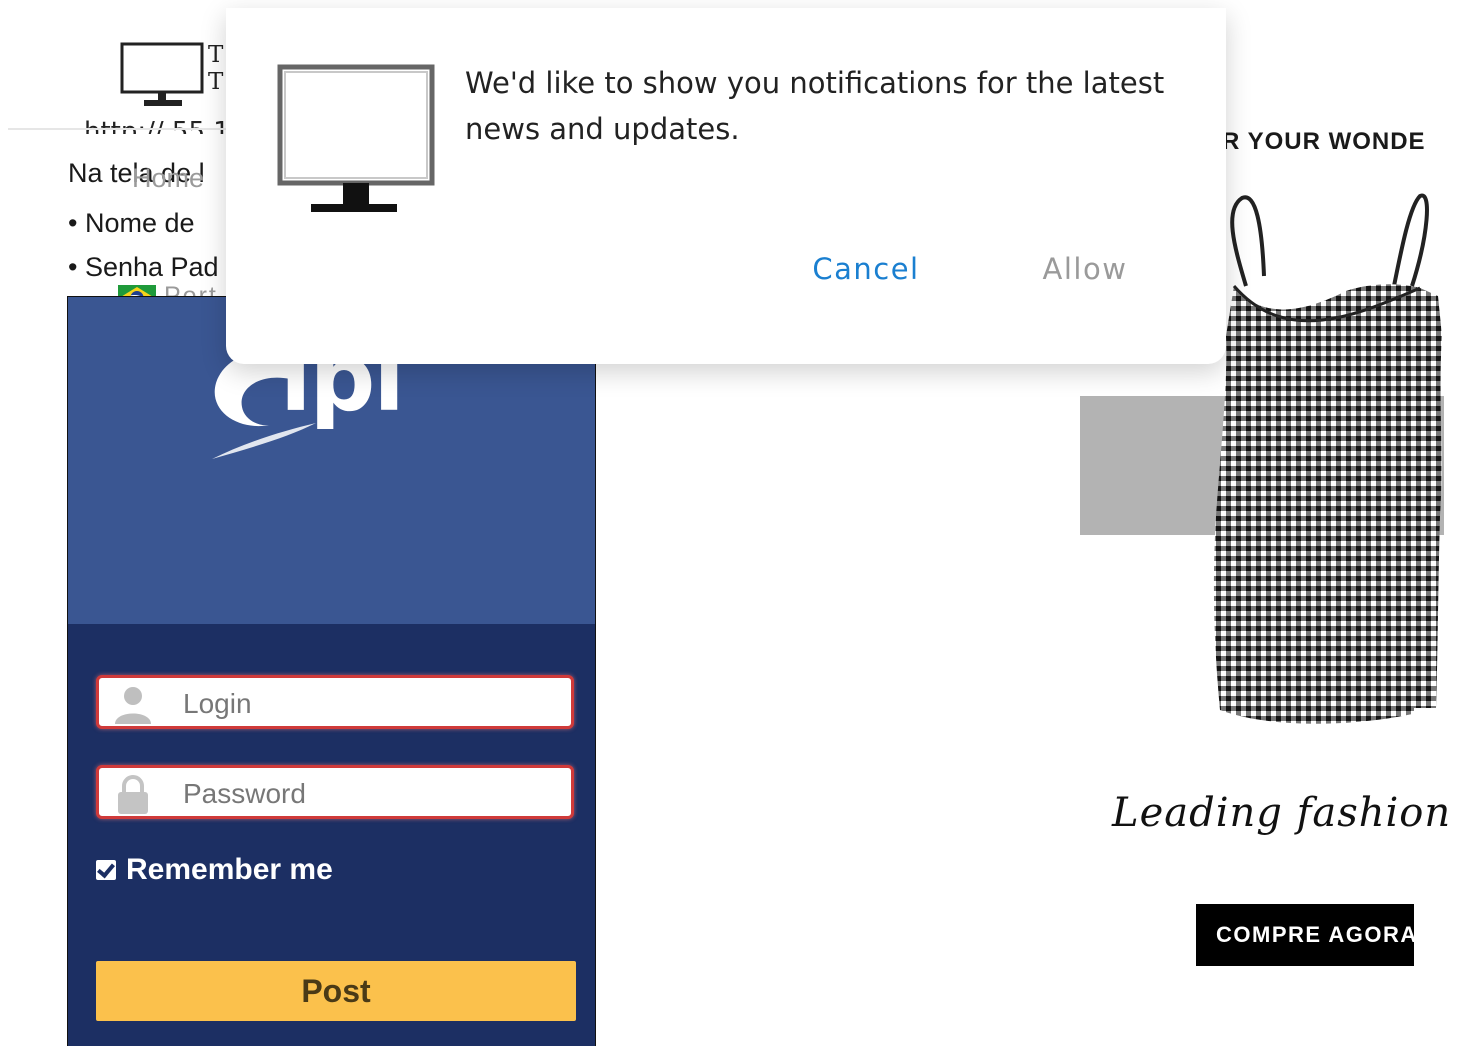 The height and width of the screenshot is (1046, 1457). What do you see at coordinates (866, 269) in the screenshot?
I see `cancel-button: Cancel` at bounding box center [866, 269].